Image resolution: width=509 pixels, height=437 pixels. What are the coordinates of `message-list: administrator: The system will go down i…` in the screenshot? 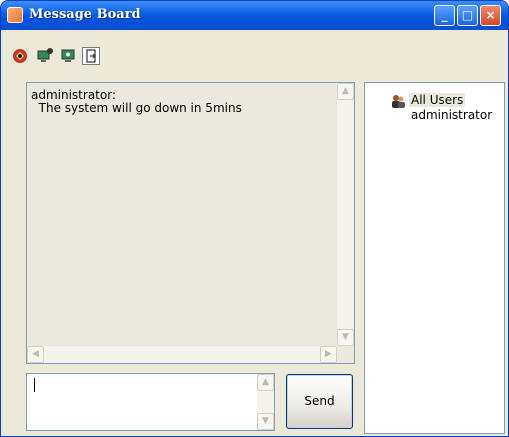 It's located at (136, 102).